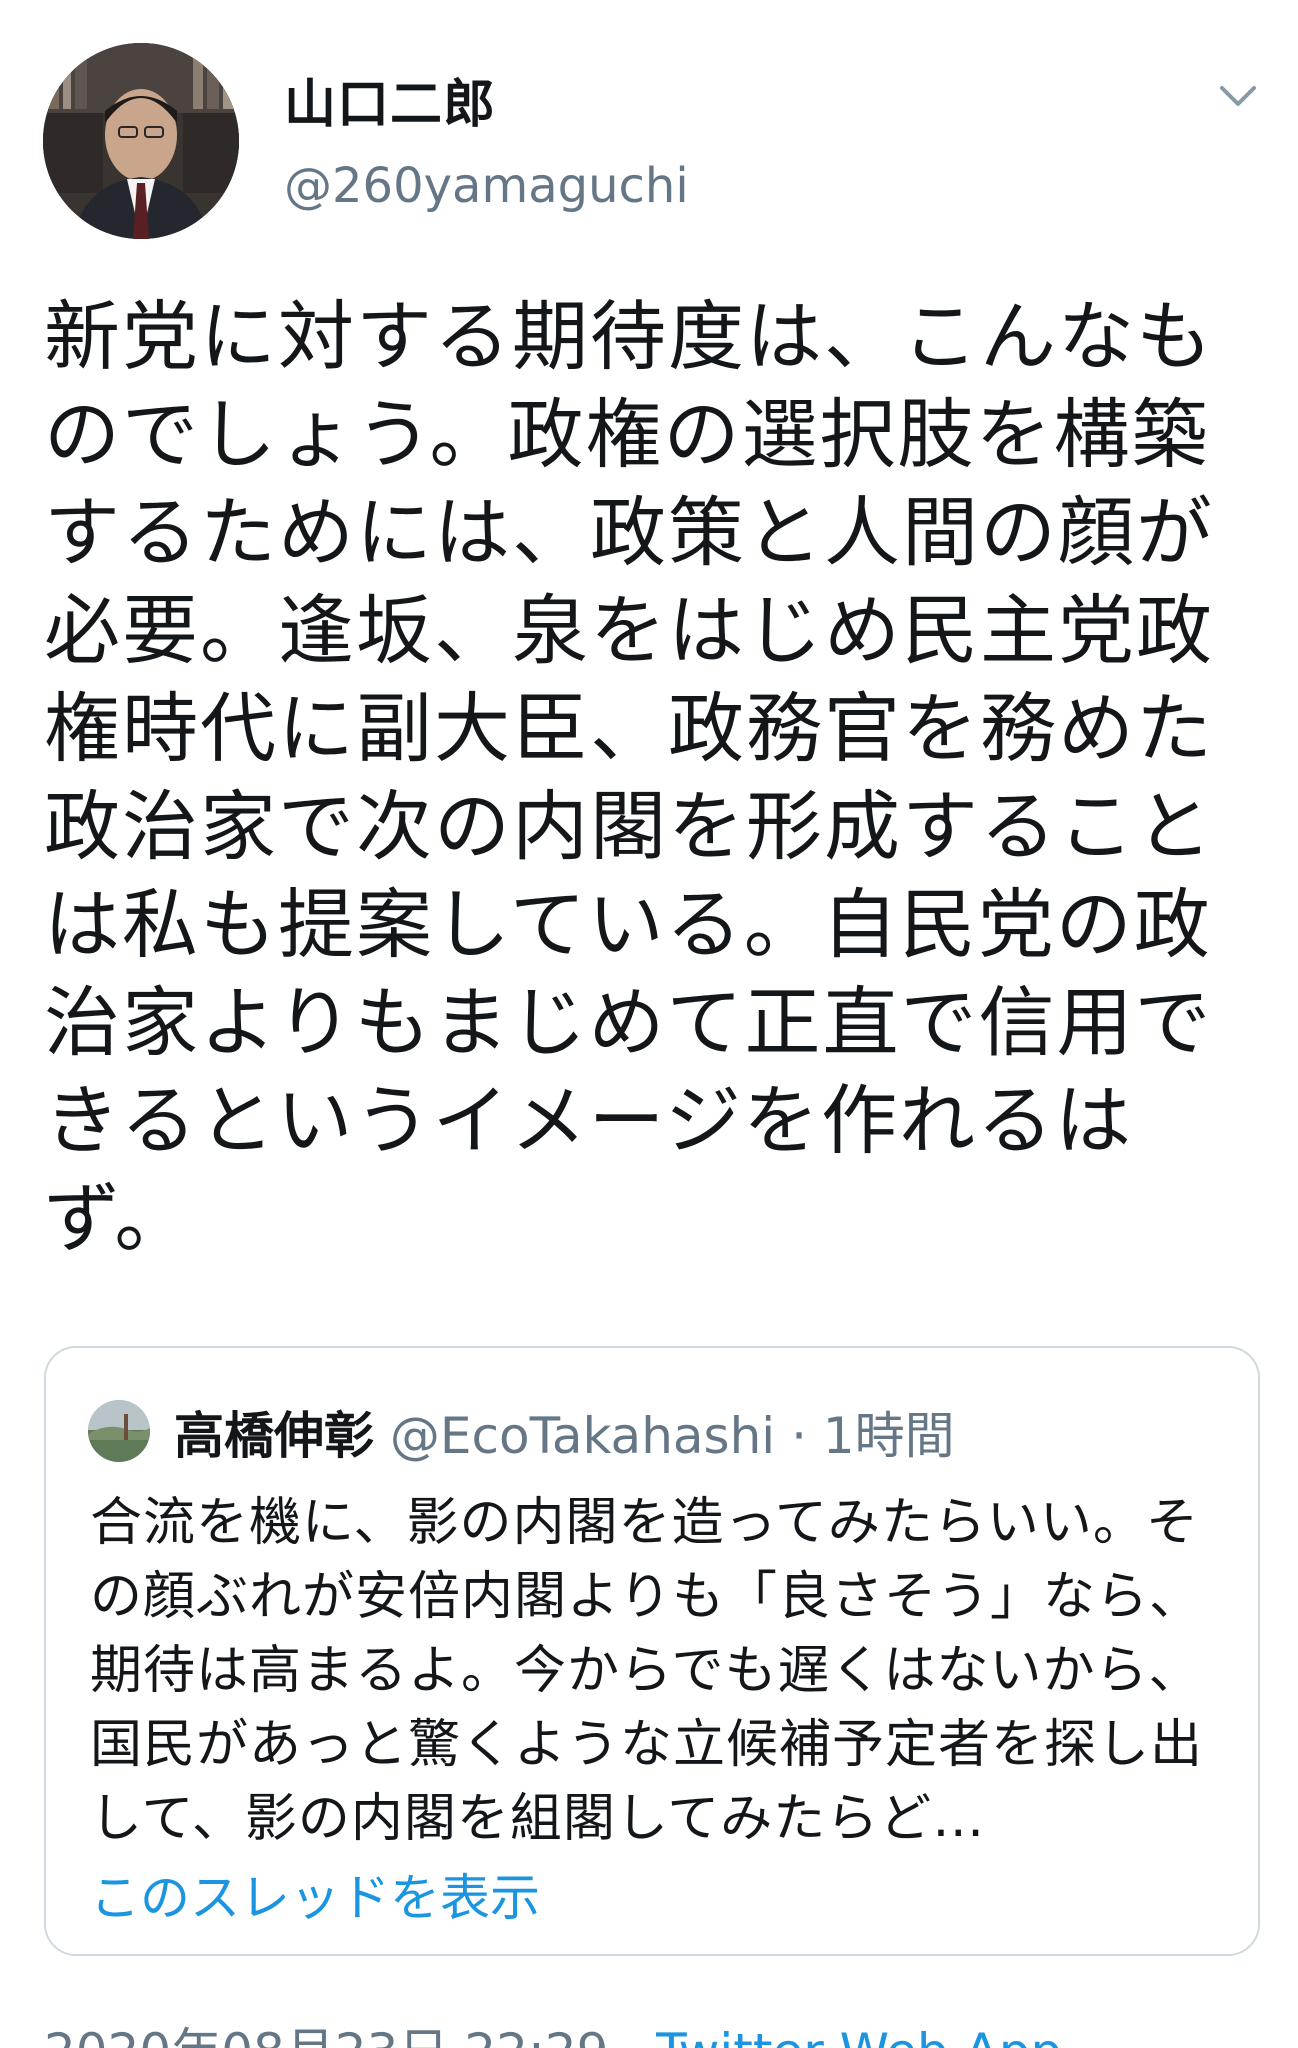  I want to click on author-display-name: 山口二郎, so click(390, 99).